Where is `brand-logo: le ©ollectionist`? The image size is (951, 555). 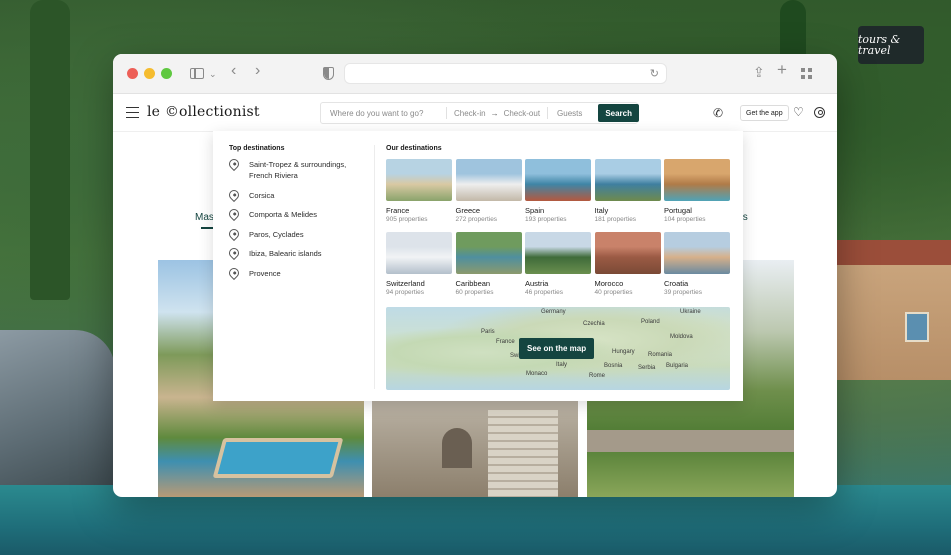 brand-logo: le ©ollectionist is located at coordinates (203, 112).